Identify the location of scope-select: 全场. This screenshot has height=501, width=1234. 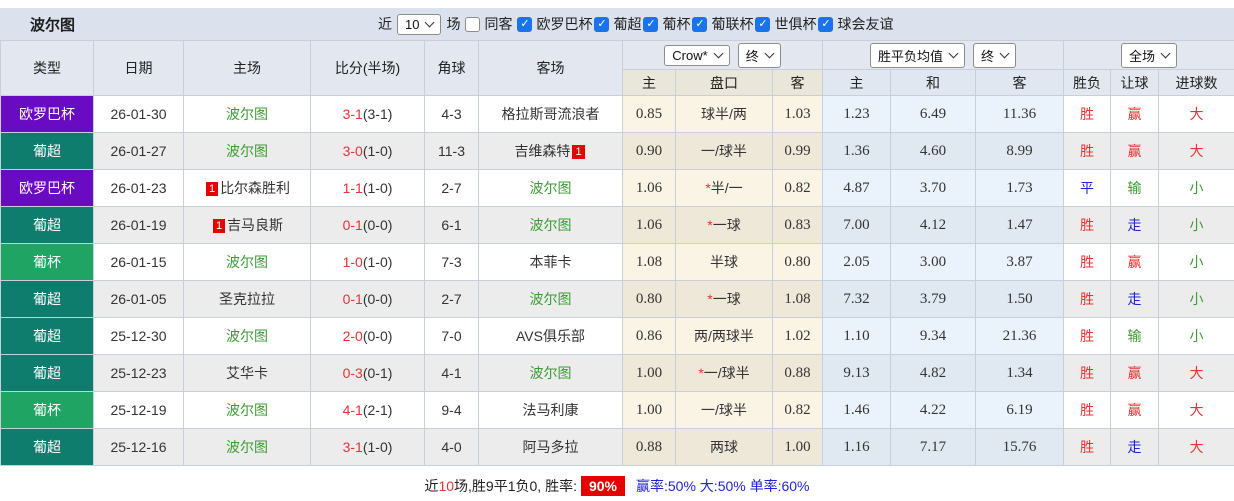
(1149, 55).